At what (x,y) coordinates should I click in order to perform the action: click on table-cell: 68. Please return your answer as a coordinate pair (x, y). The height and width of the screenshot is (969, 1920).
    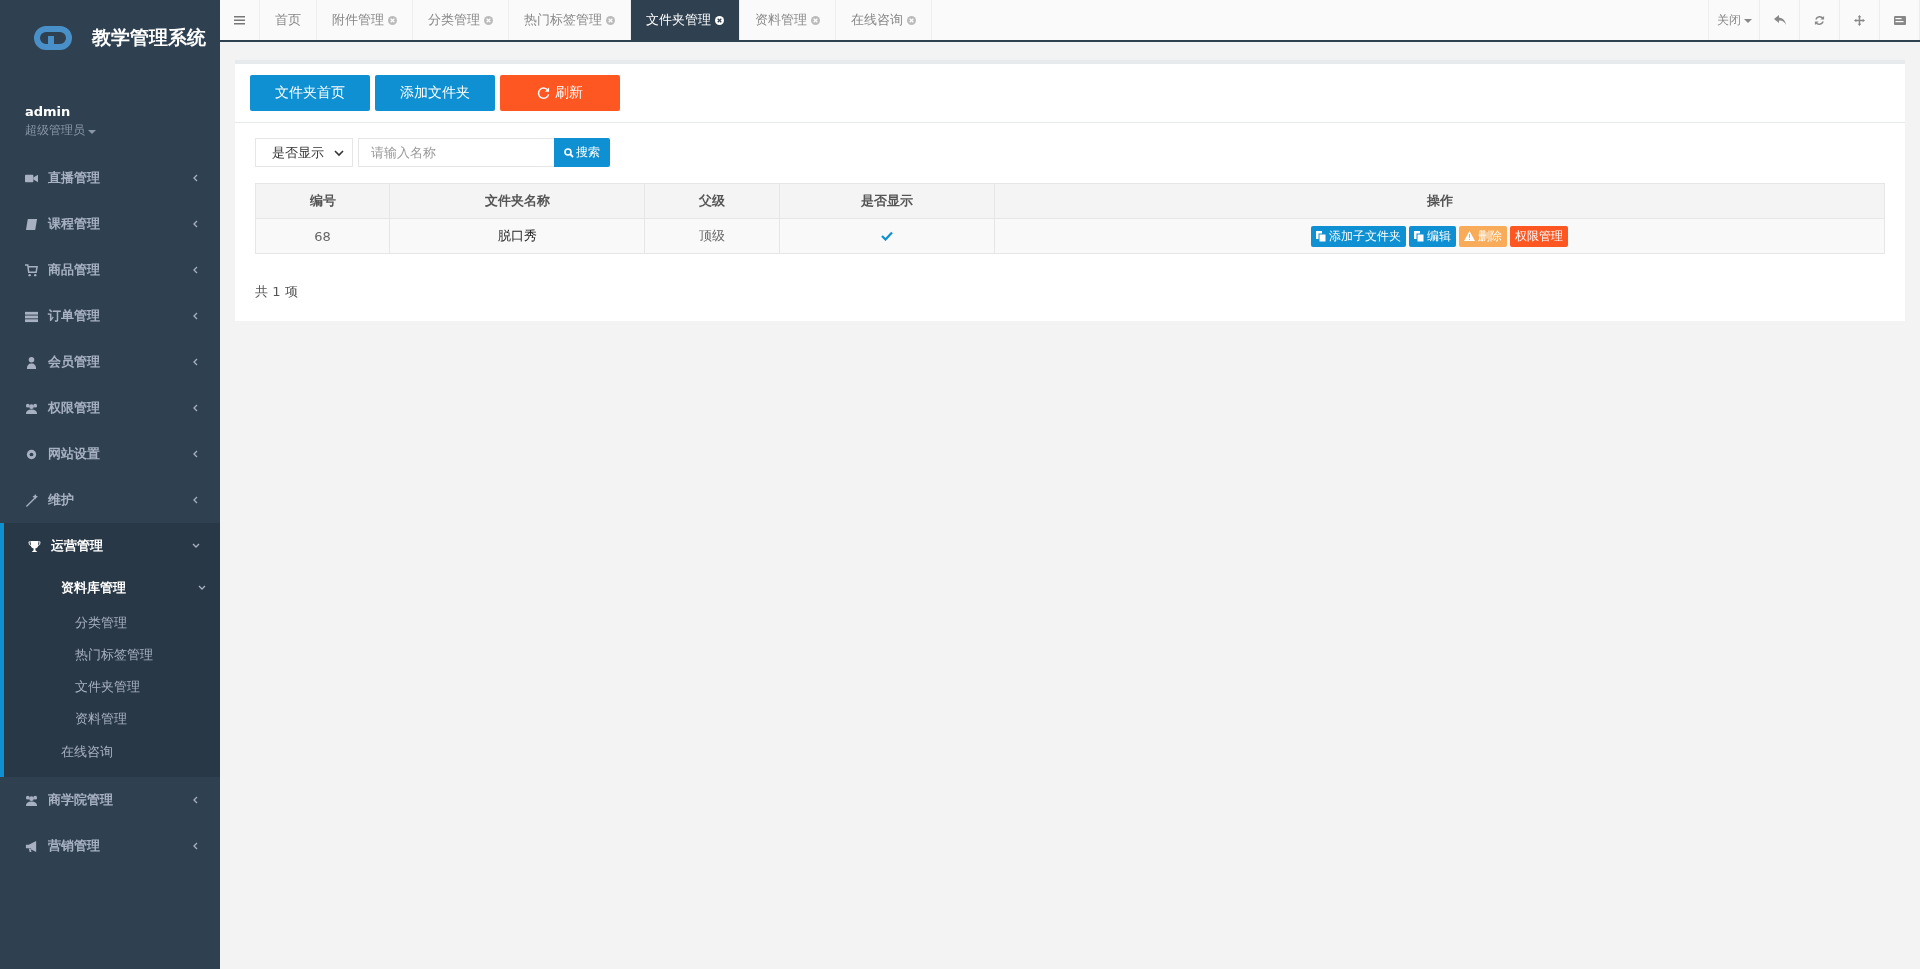
    Looking at the image, I should click on (322, 236).